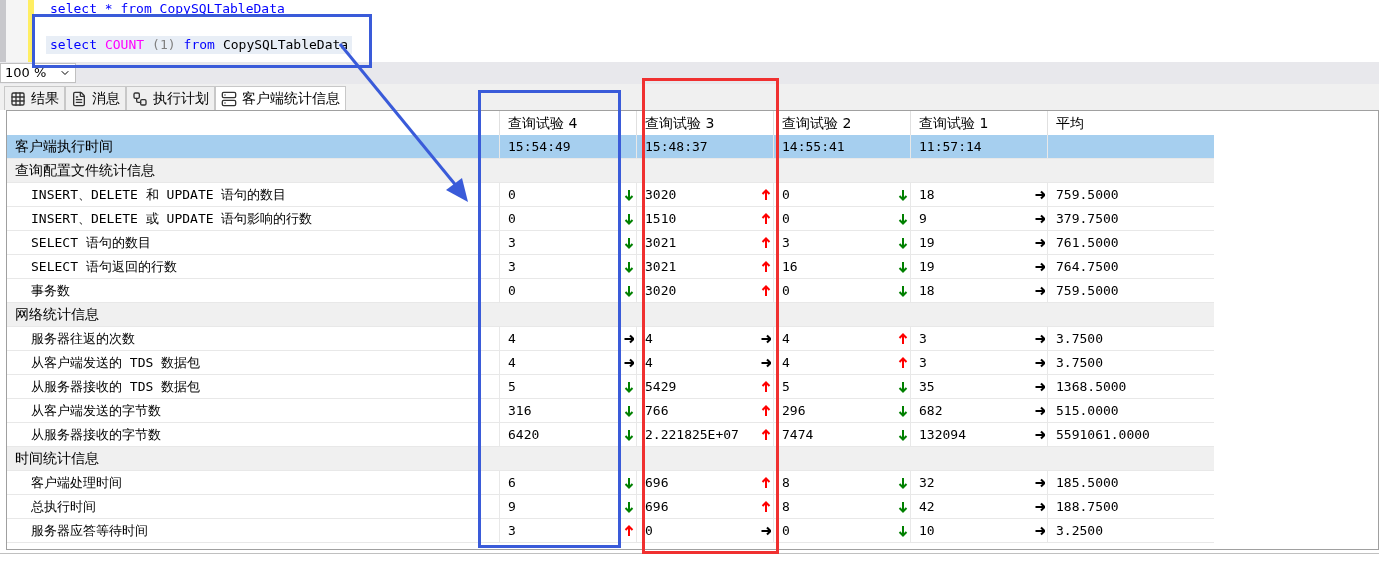 The height and width of the screenshot is (578, 1379). What do you see at coordinates (1087, 410) in the screenshot?
I see `table-cell-text: 515.0000` at bounding box center [1087, 410].